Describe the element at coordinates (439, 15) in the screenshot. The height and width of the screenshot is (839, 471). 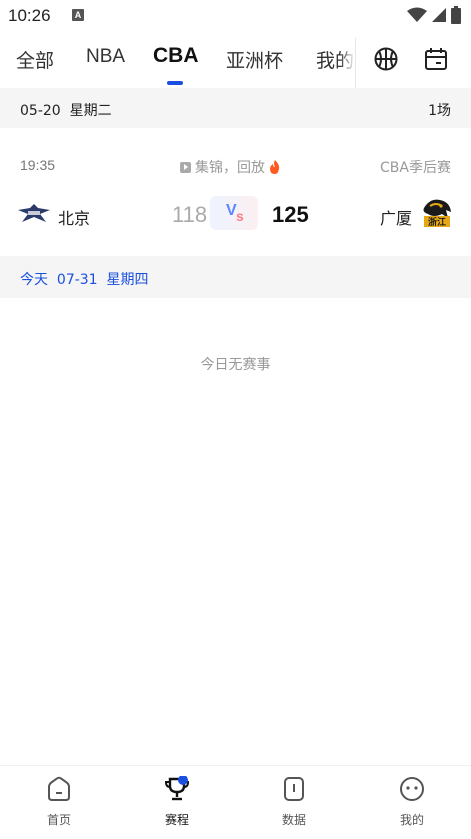
I see `signal-icon` at that location.